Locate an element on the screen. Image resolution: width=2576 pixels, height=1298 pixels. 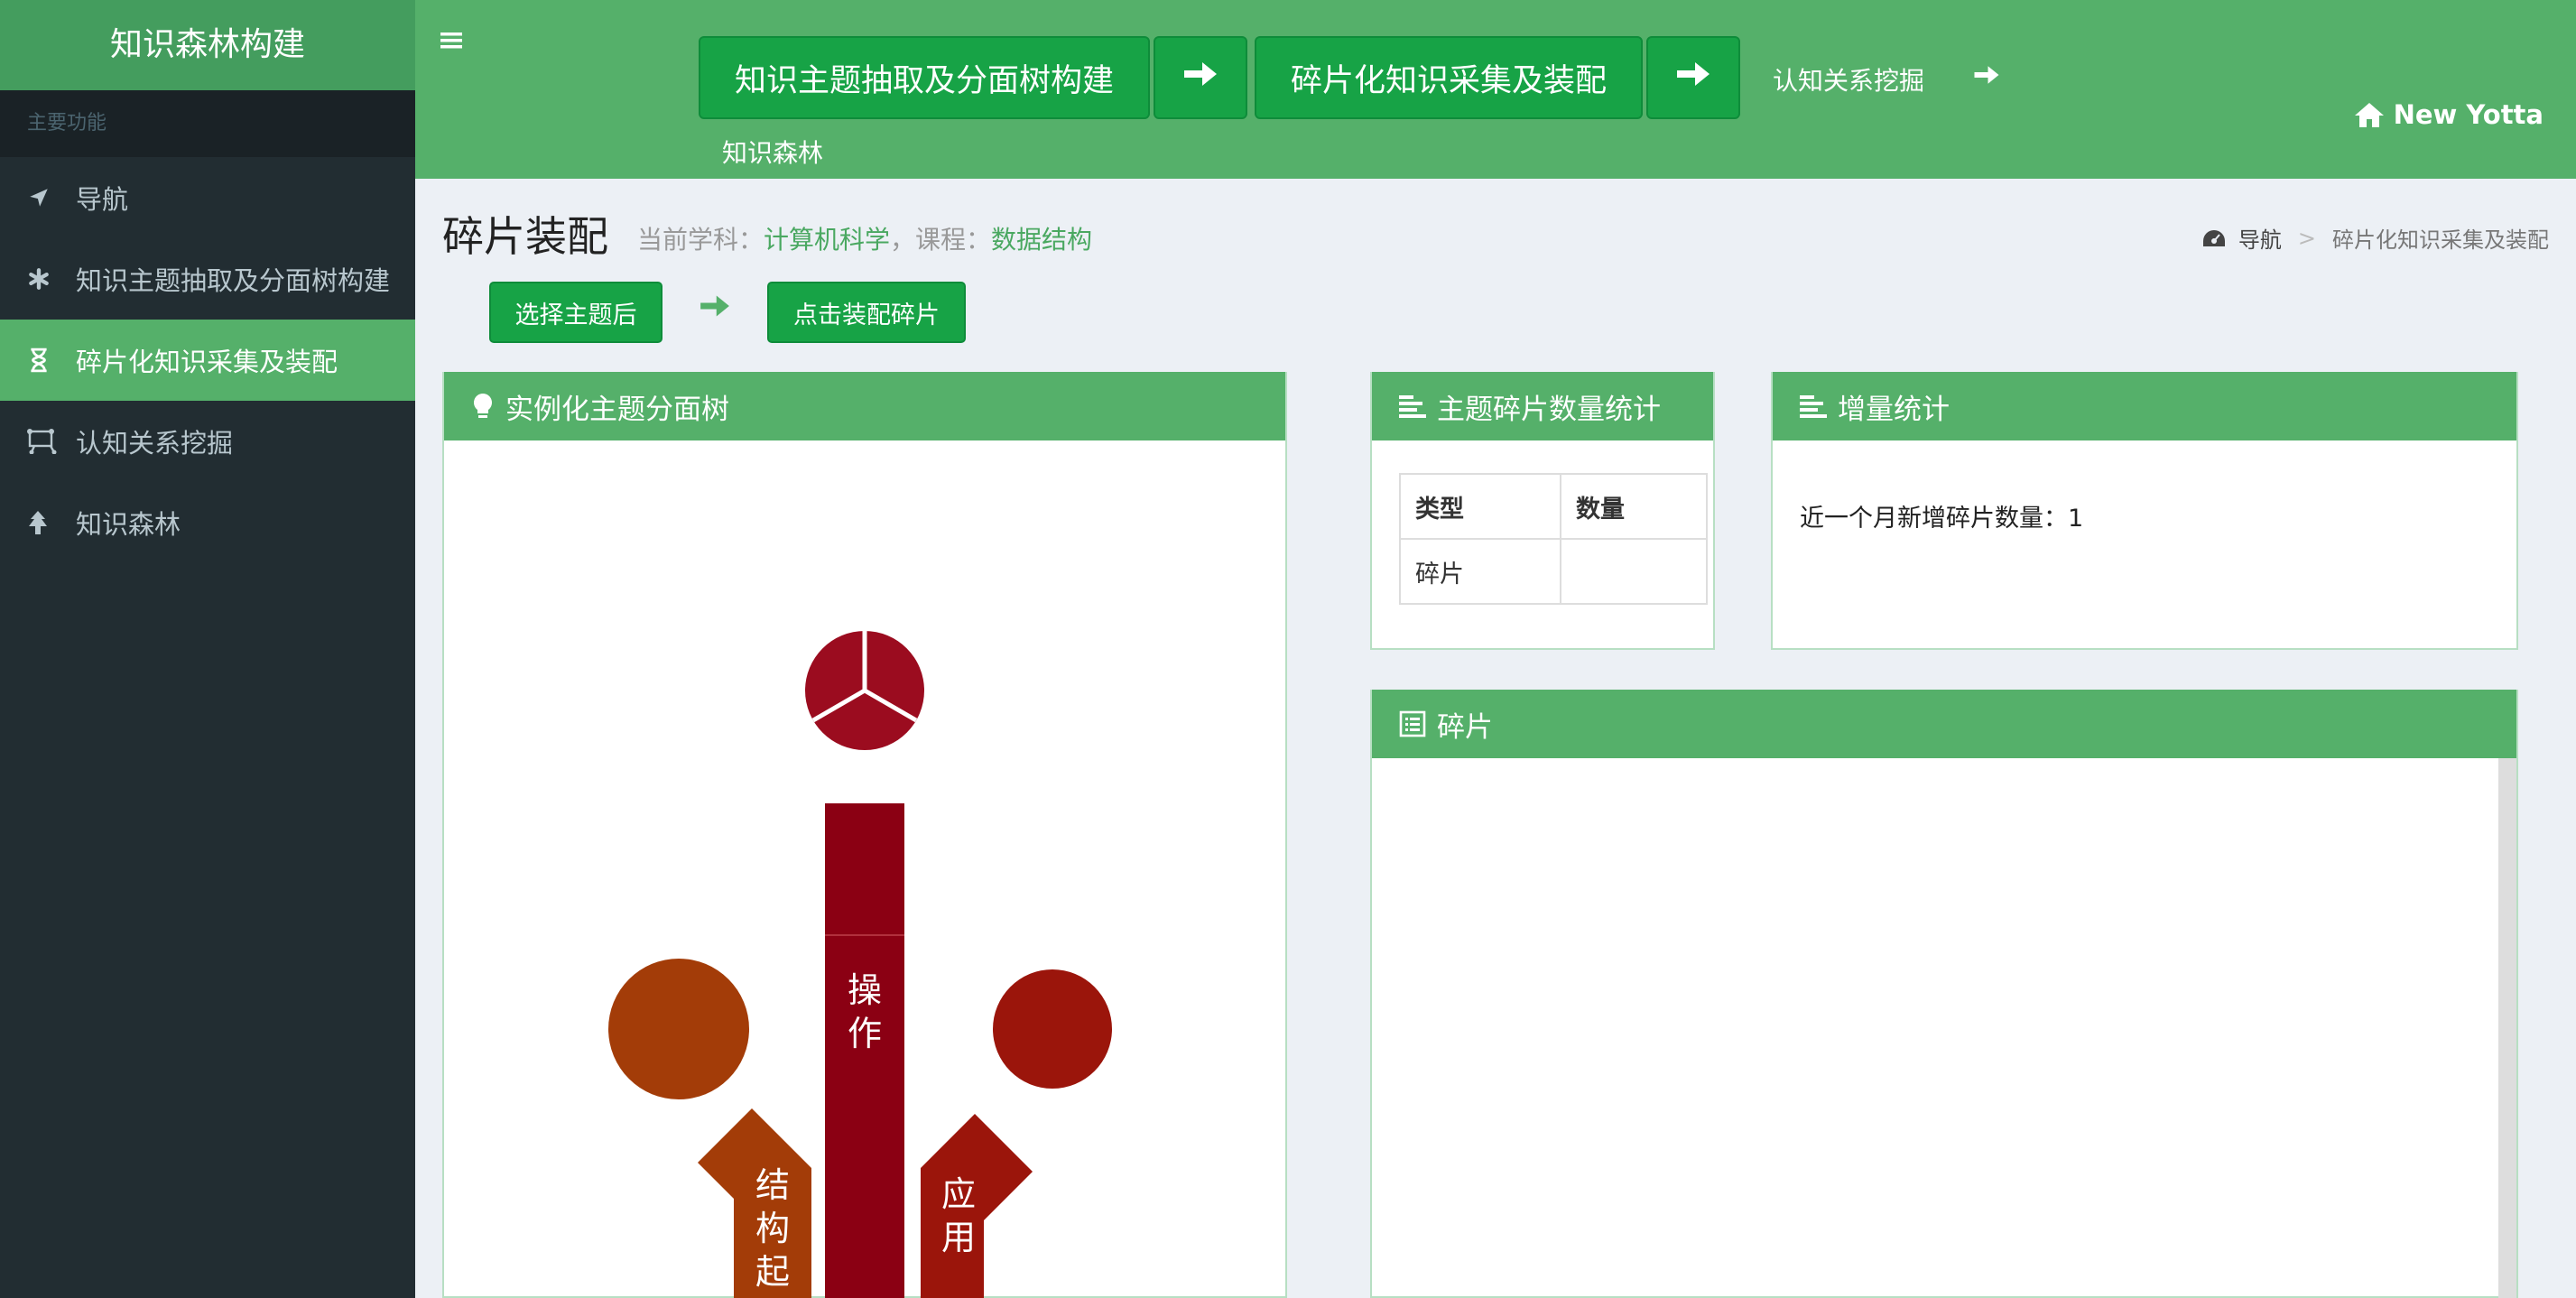
sidebar-item-topic-extraction: 知识主题抽取及分面树构建 is located at coordinates (207, 279).